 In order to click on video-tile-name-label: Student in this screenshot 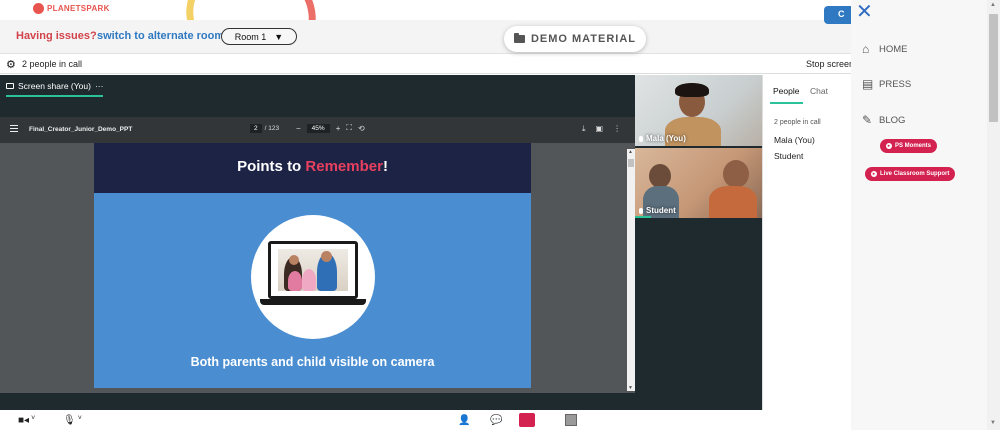, I will do `click(661, 210)`.